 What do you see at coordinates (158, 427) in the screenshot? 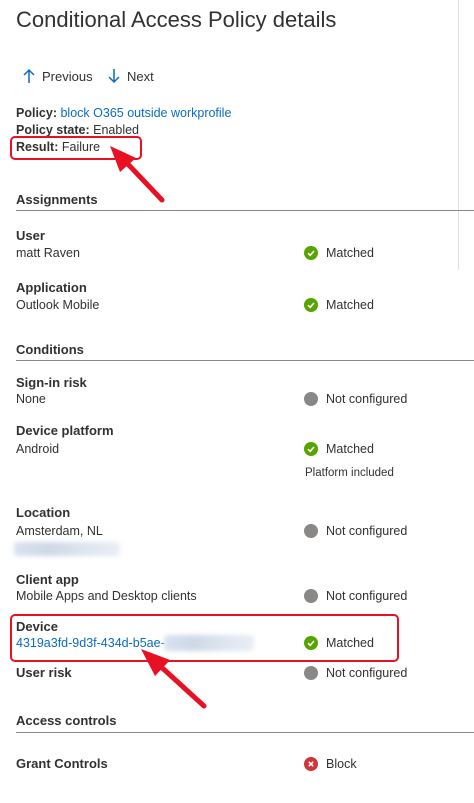
I see `annotation-arrows` at bounding box center [158, 427].